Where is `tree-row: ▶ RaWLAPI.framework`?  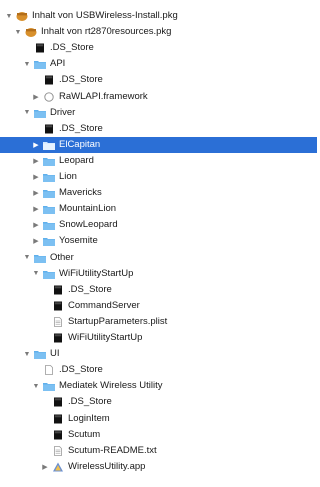 tree-row: ▶ RaWLAPI.framework is located at coordinates (158, 97).